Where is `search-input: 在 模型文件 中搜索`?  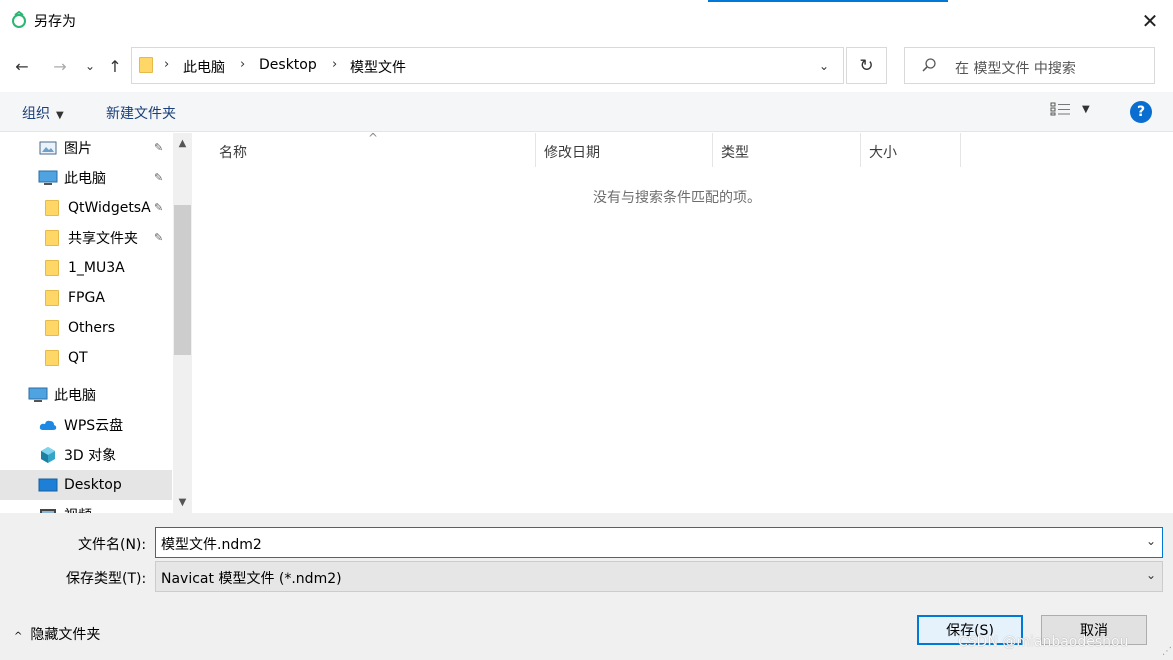 search-input: 在 模型文件 中搜索 is located at coordinates (1029, 65).